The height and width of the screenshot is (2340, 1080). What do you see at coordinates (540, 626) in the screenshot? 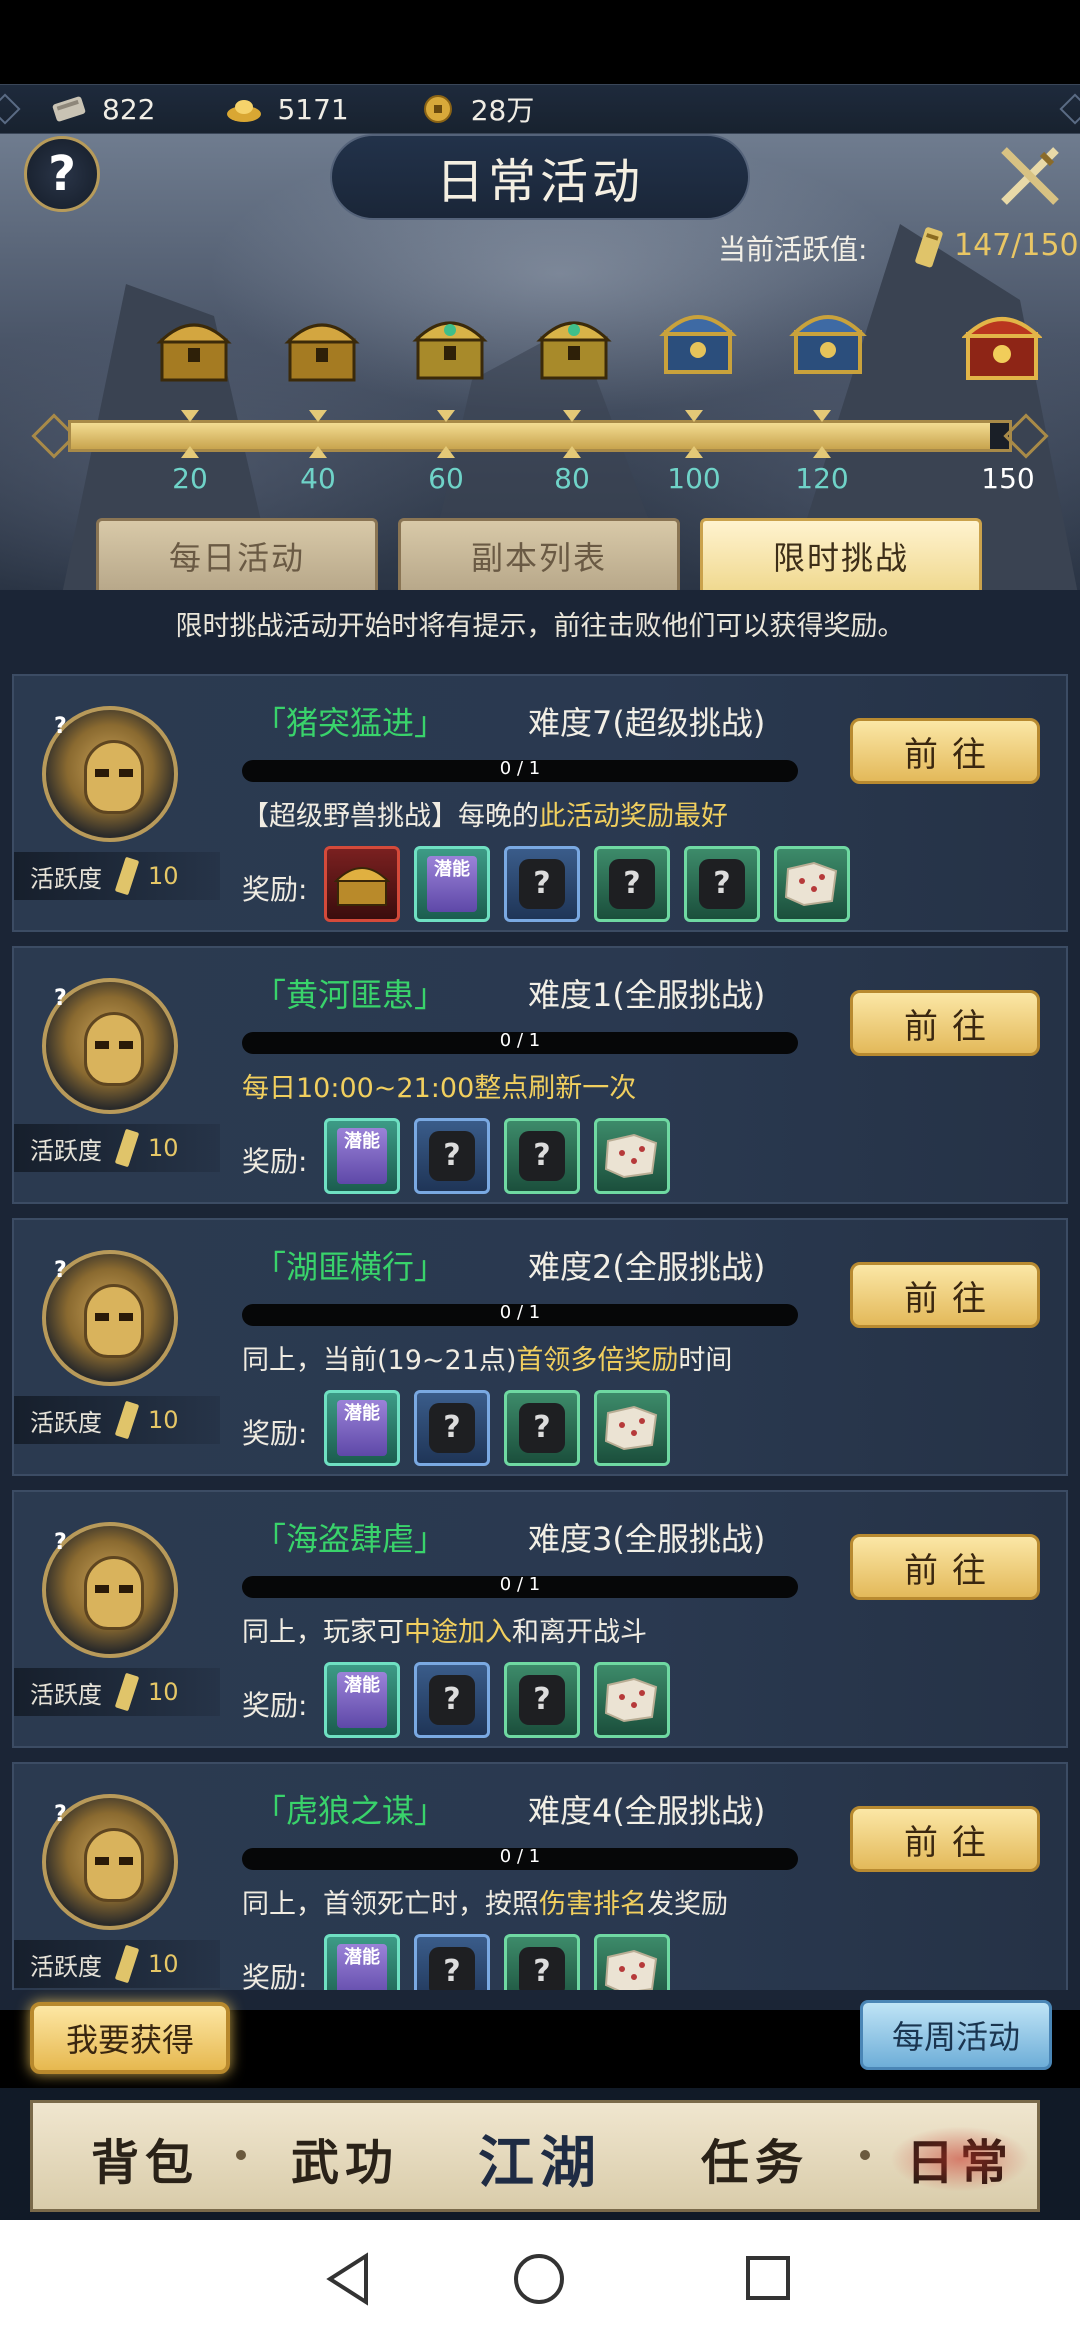
I see `notice-text: 限时挑战活动开始时将有提示，前往击败他们可以获得奖励。` at bounding box center [540, 626].